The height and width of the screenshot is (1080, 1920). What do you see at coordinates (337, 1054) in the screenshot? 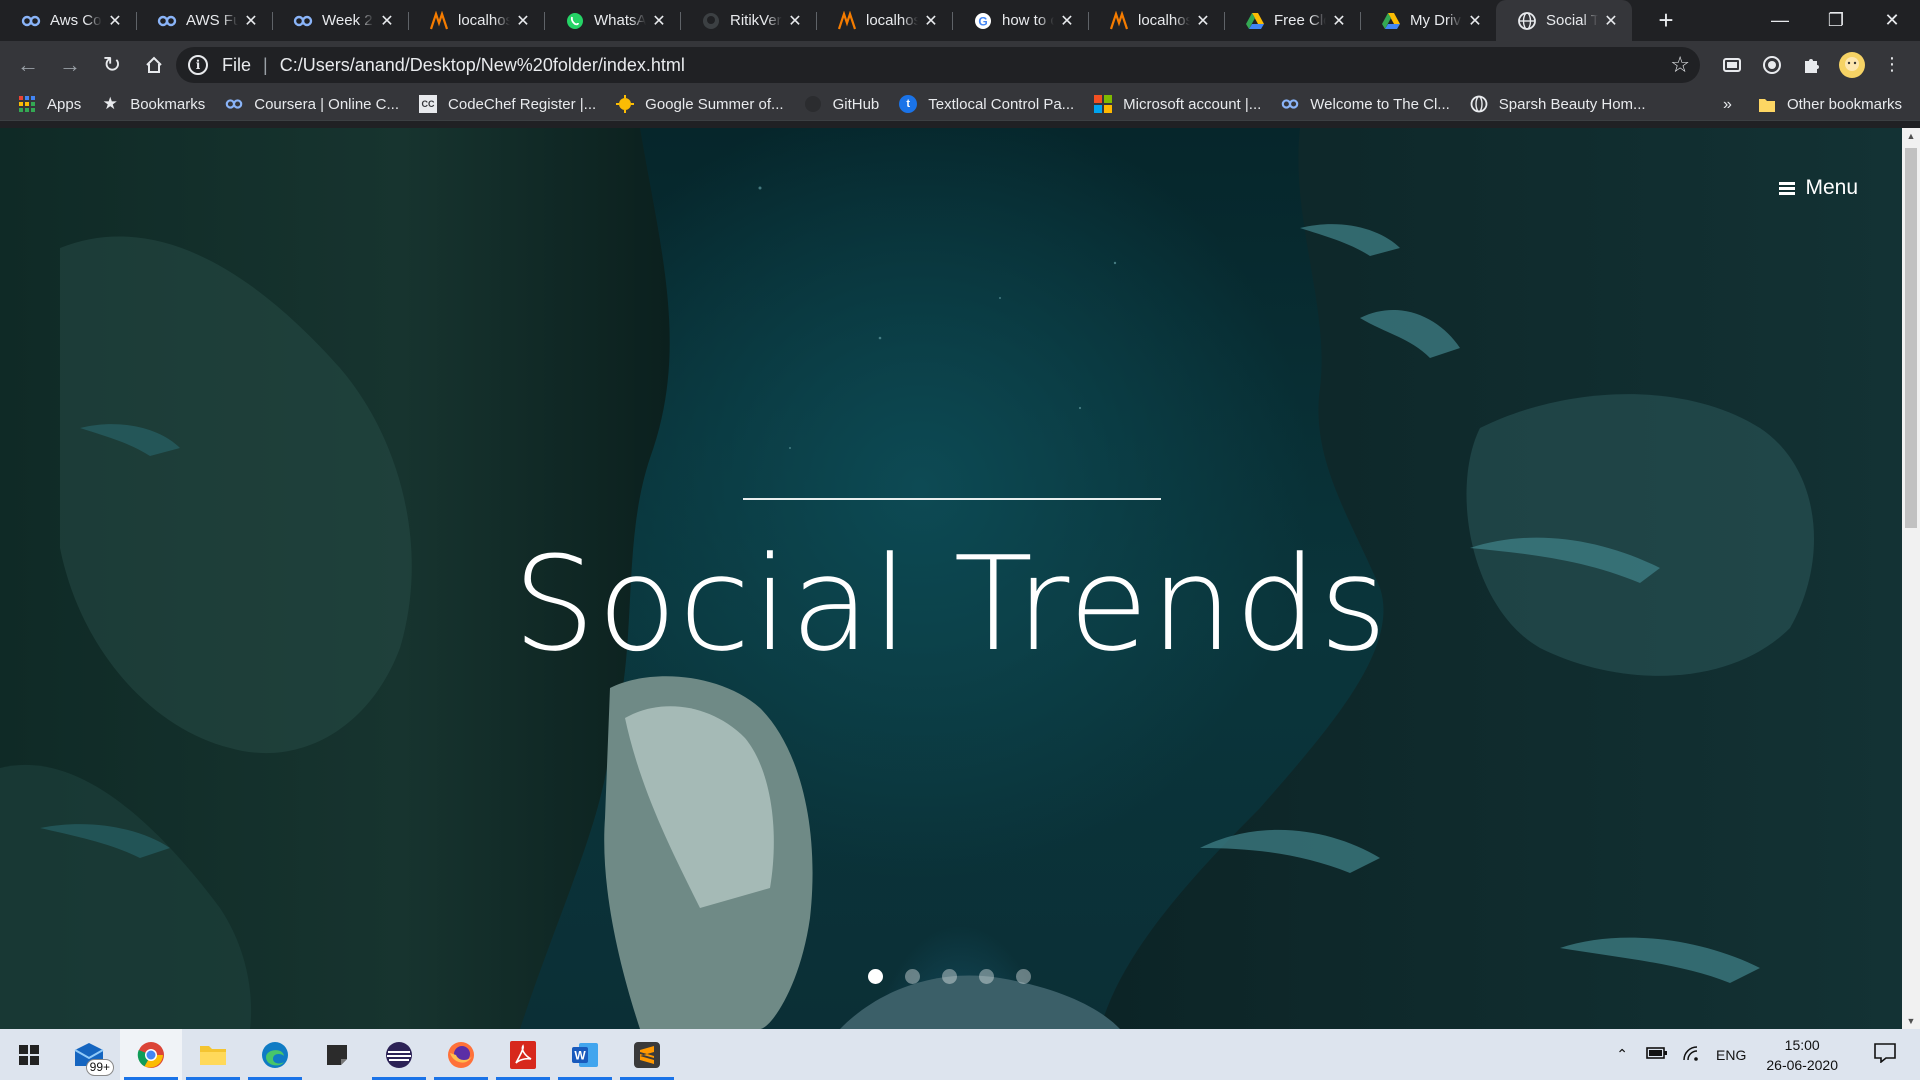
I see `sticky-notes-icon` at bounding box center [337, 1054].